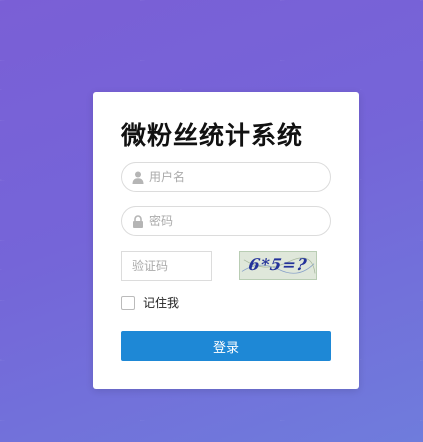 The image size is (423, 442). Describe the element at coordinates (128, 302) in the screenshot. I see `remember-checkbox` at that location.